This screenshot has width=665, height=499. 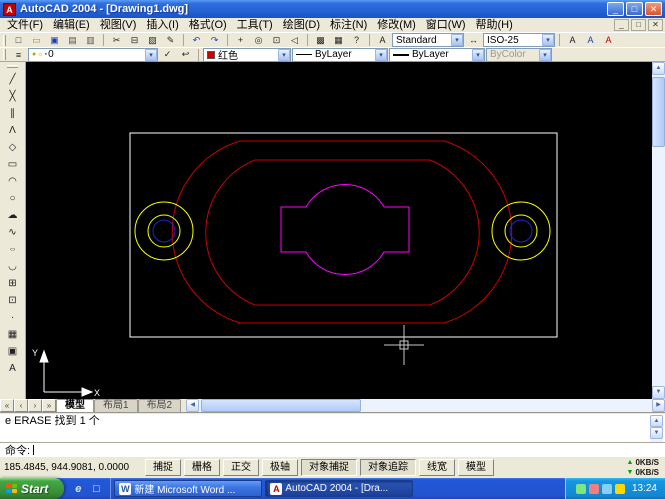 I want to click on mdi-close-button: ✕, so click(x=655, y=25).